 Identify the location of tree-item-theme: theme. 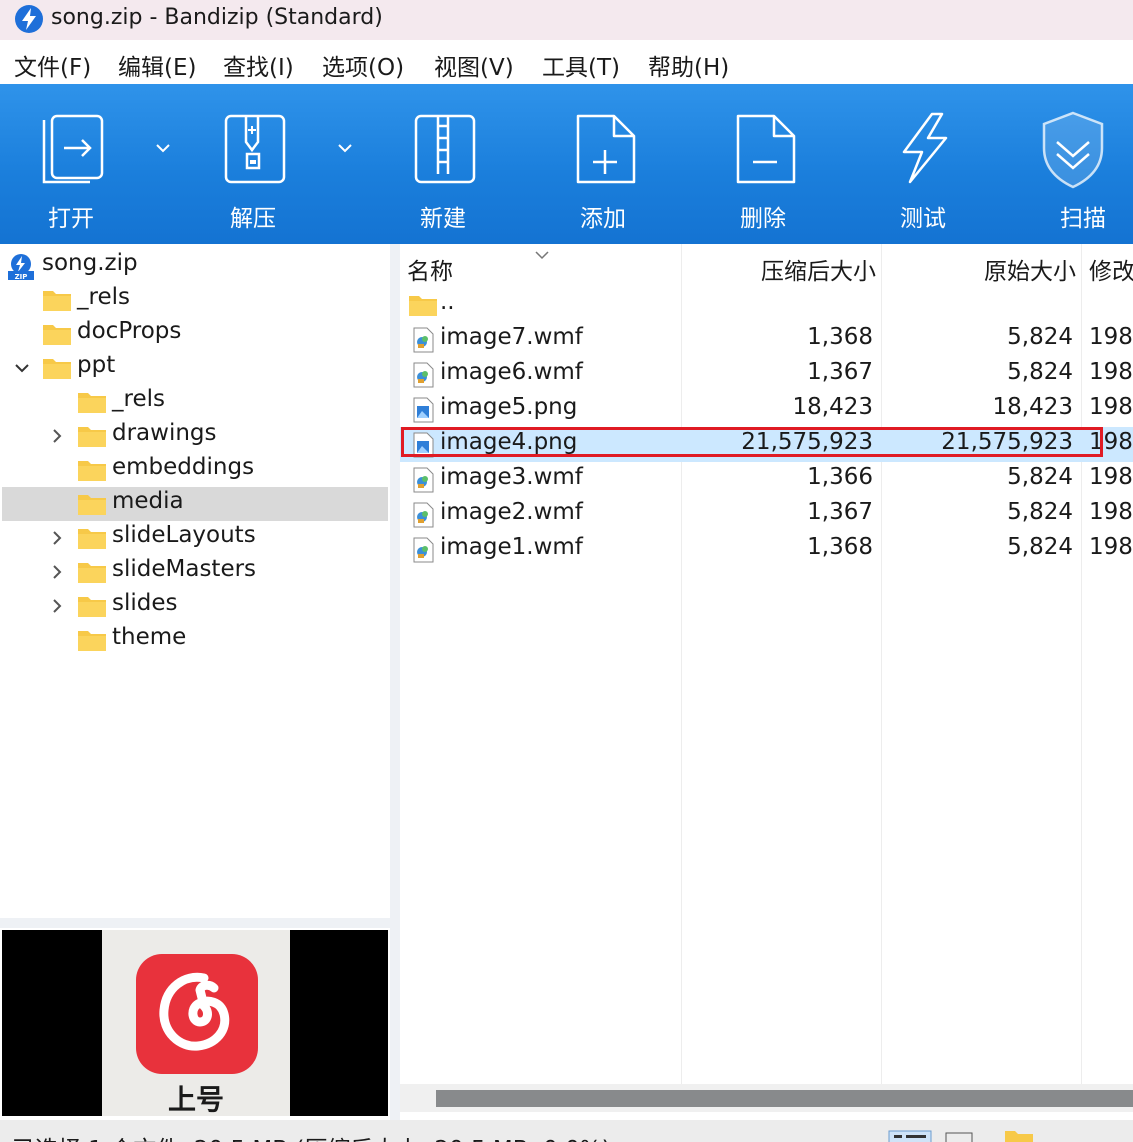
(195, 640).